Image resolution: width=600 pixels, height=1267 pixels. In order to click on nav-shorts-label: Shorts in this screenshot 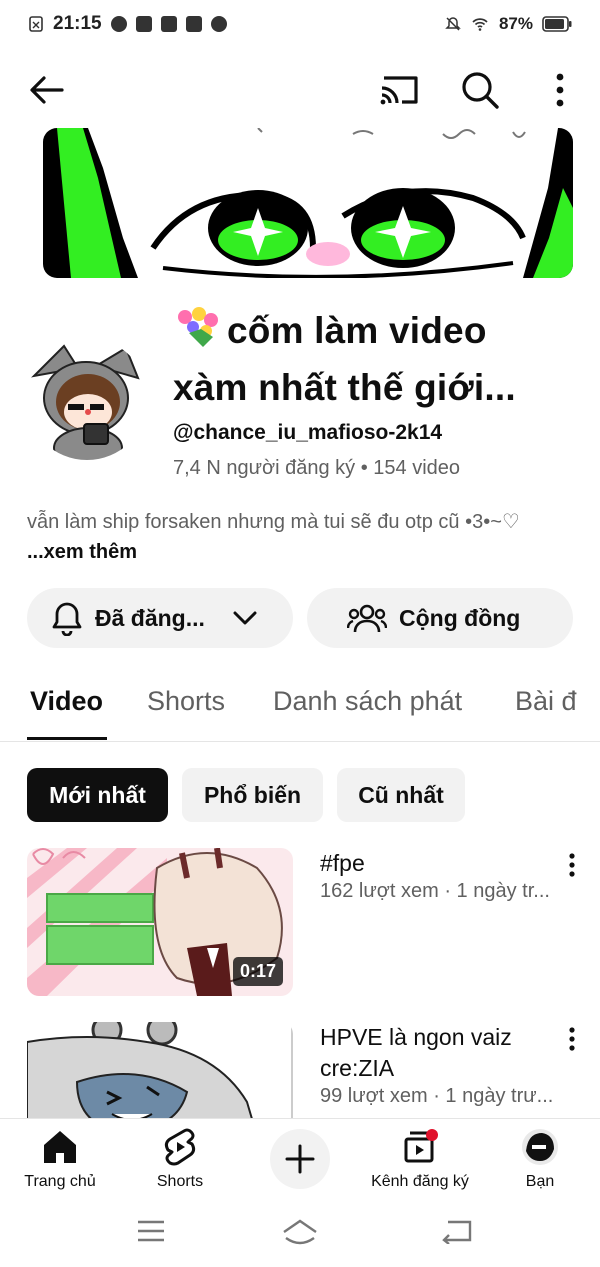, I will do `click(180, 1181)`.